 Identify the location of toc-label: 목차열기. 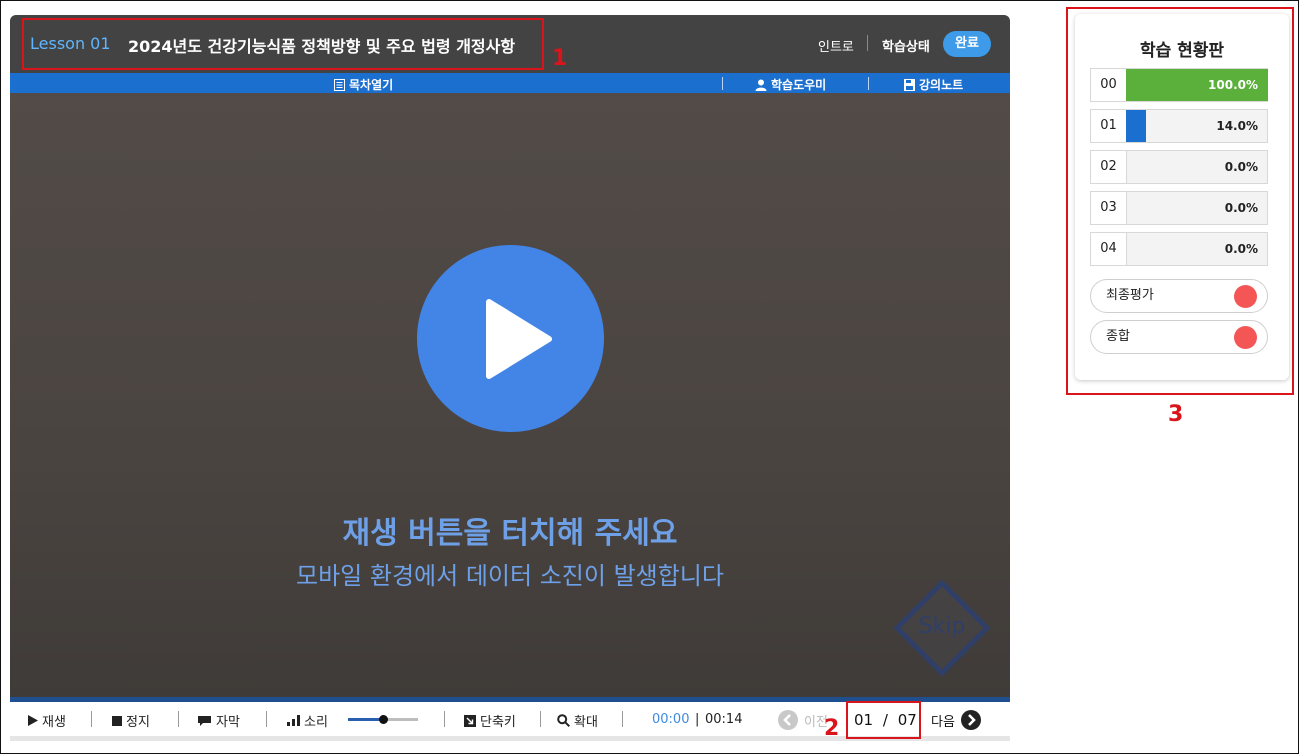
(371, 85).